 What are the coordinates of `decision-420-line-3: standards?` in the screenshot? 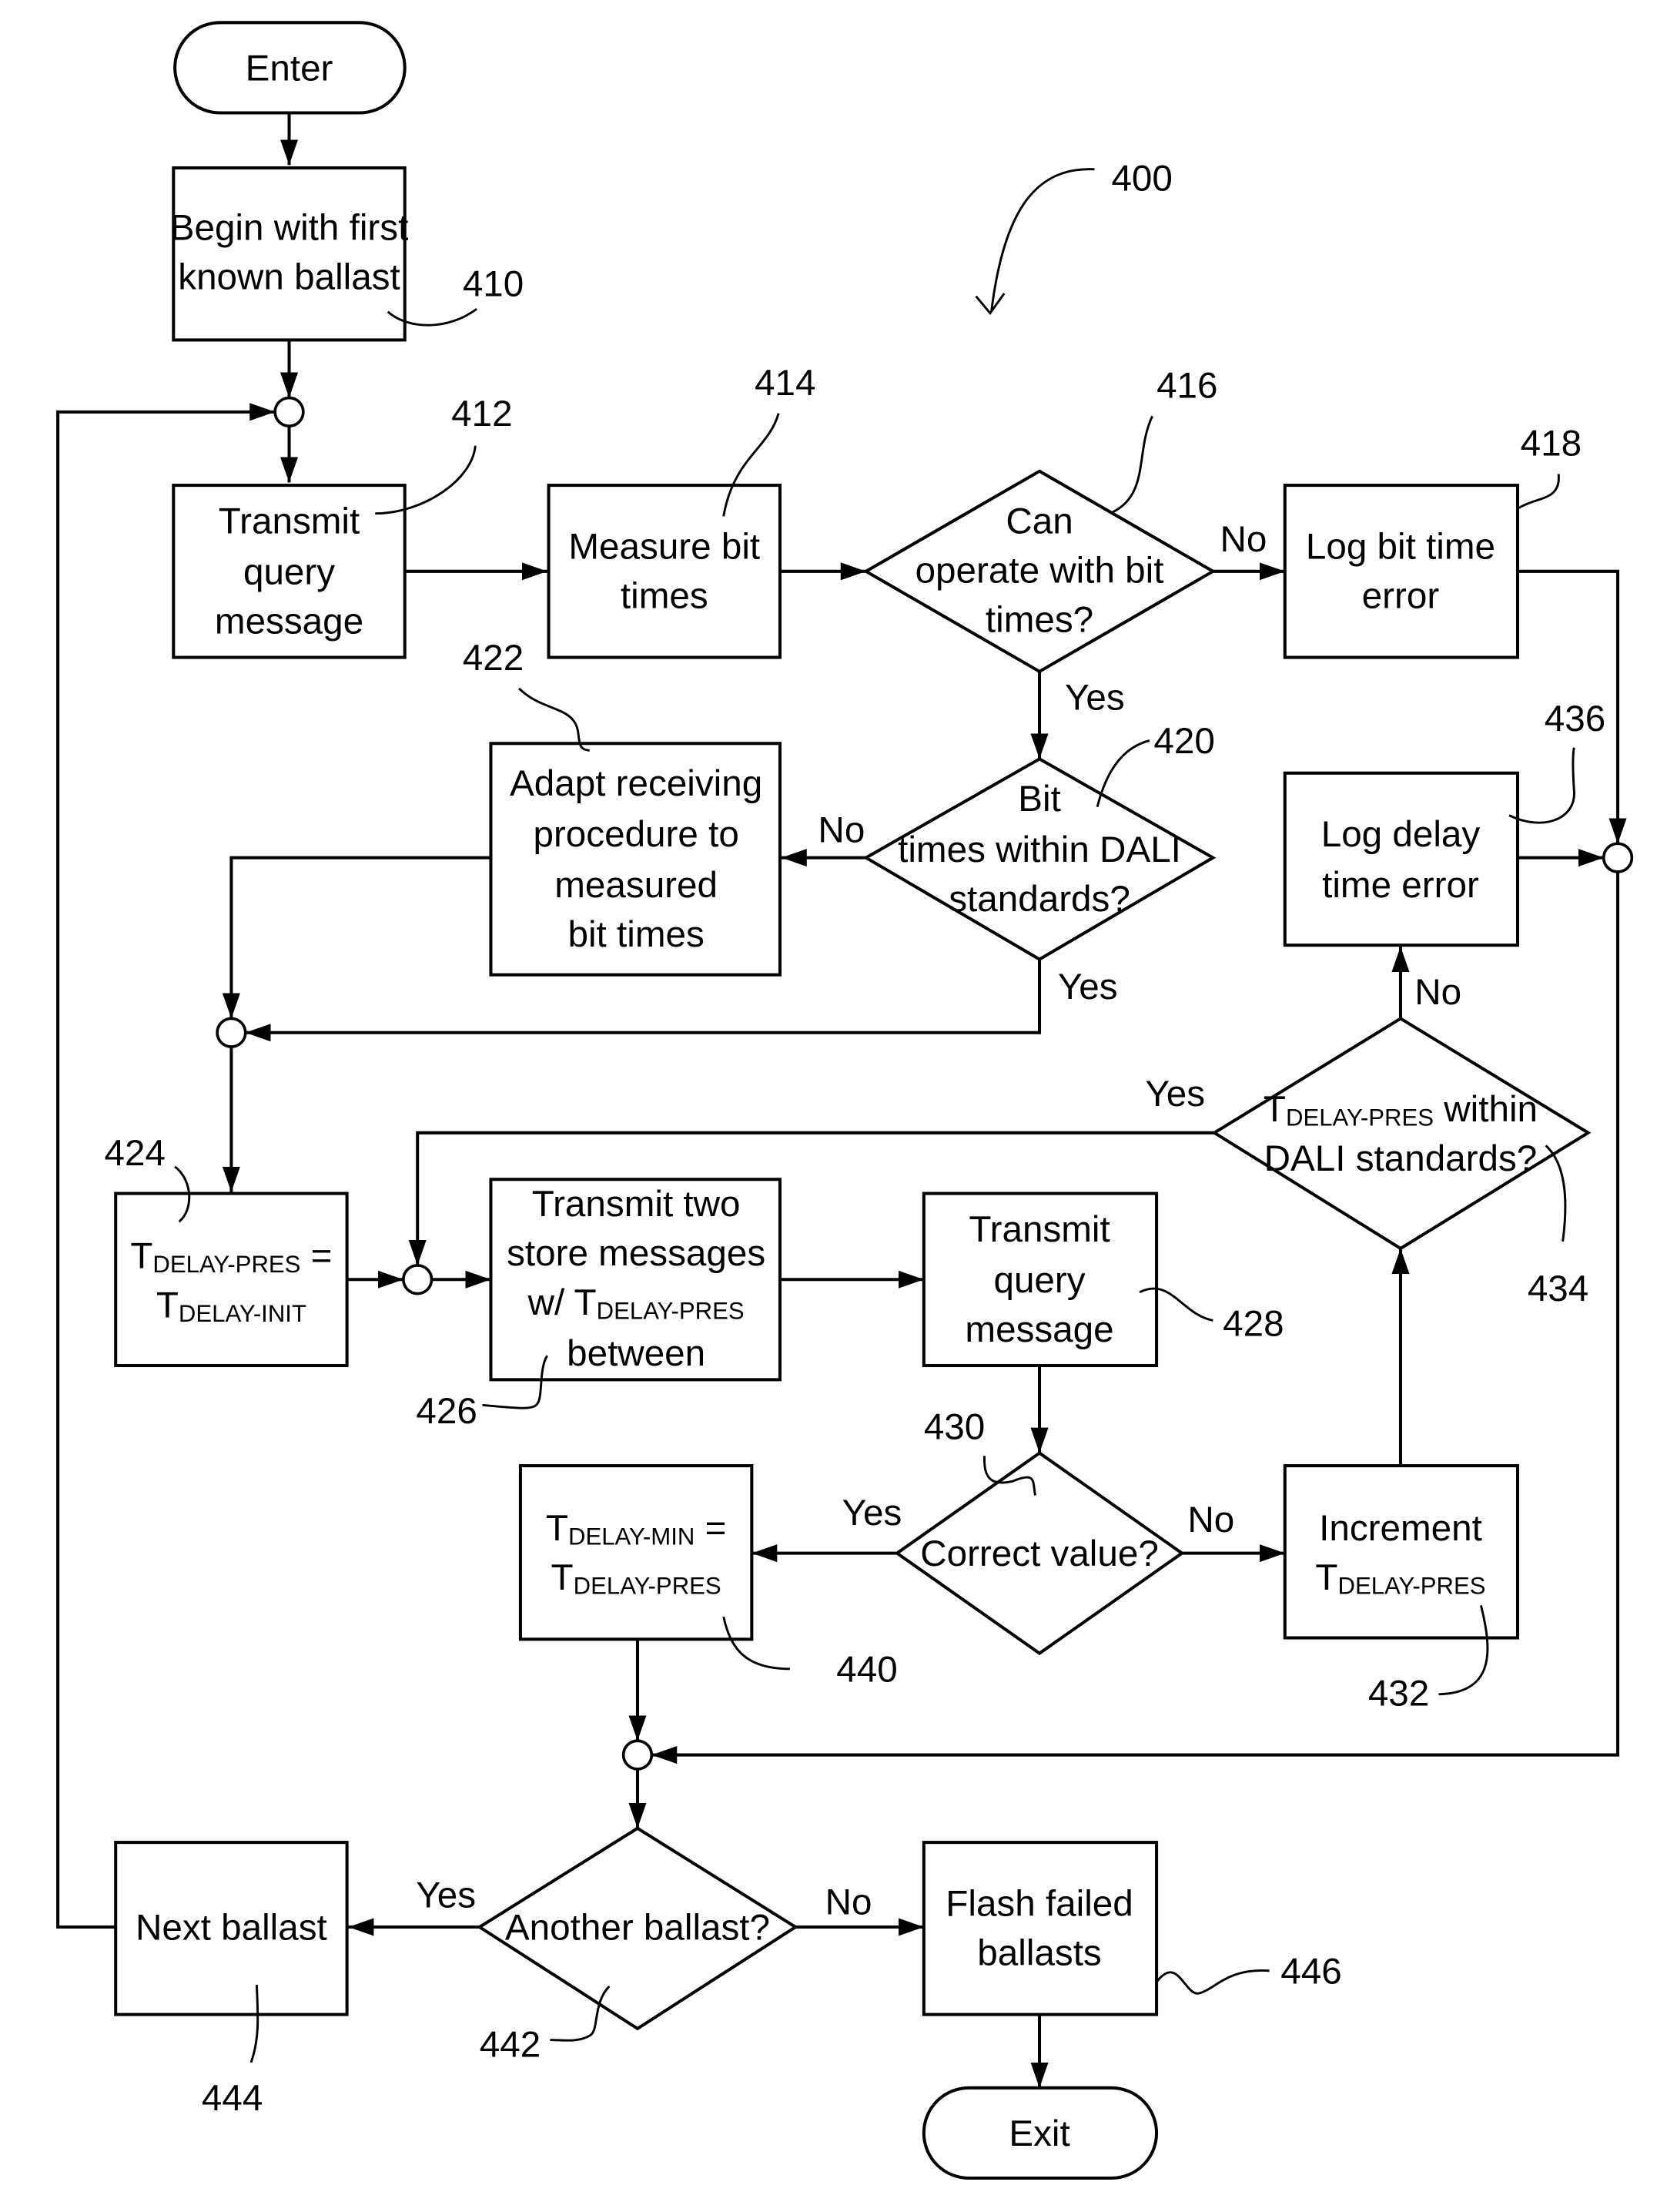 It's located at (1039, 899).